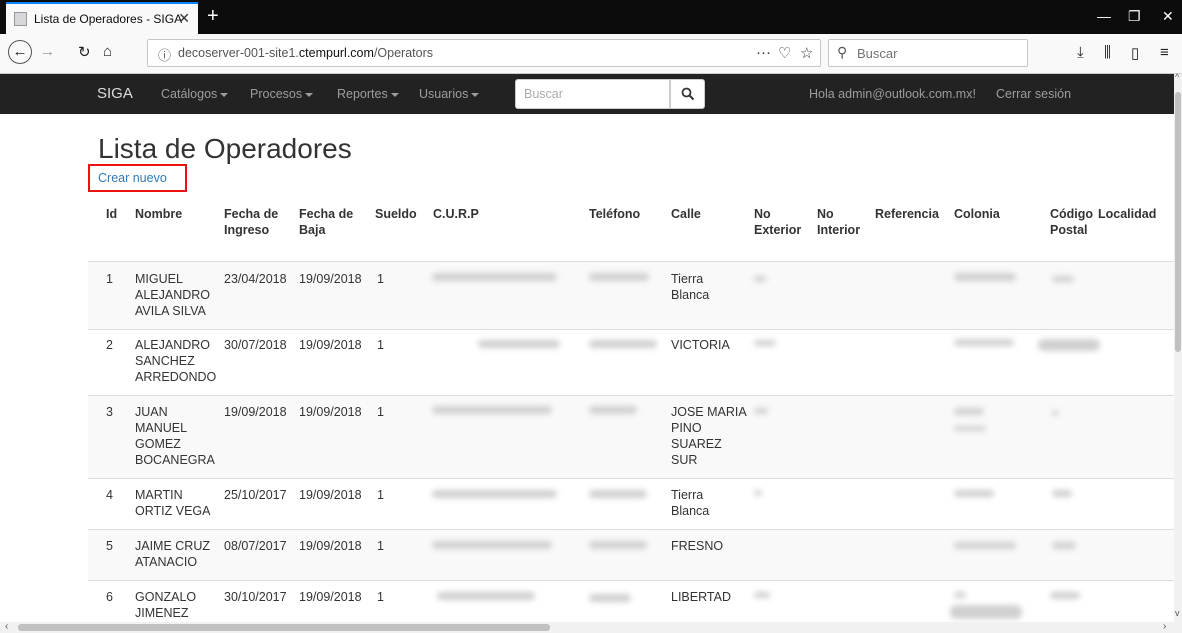  What do you see at coordinates (175, 436) in the screenshot?
I see `cell-nombre: JUAN MANUEL GOMEZ BOCANEGRA` at bounding box center [175, 436].